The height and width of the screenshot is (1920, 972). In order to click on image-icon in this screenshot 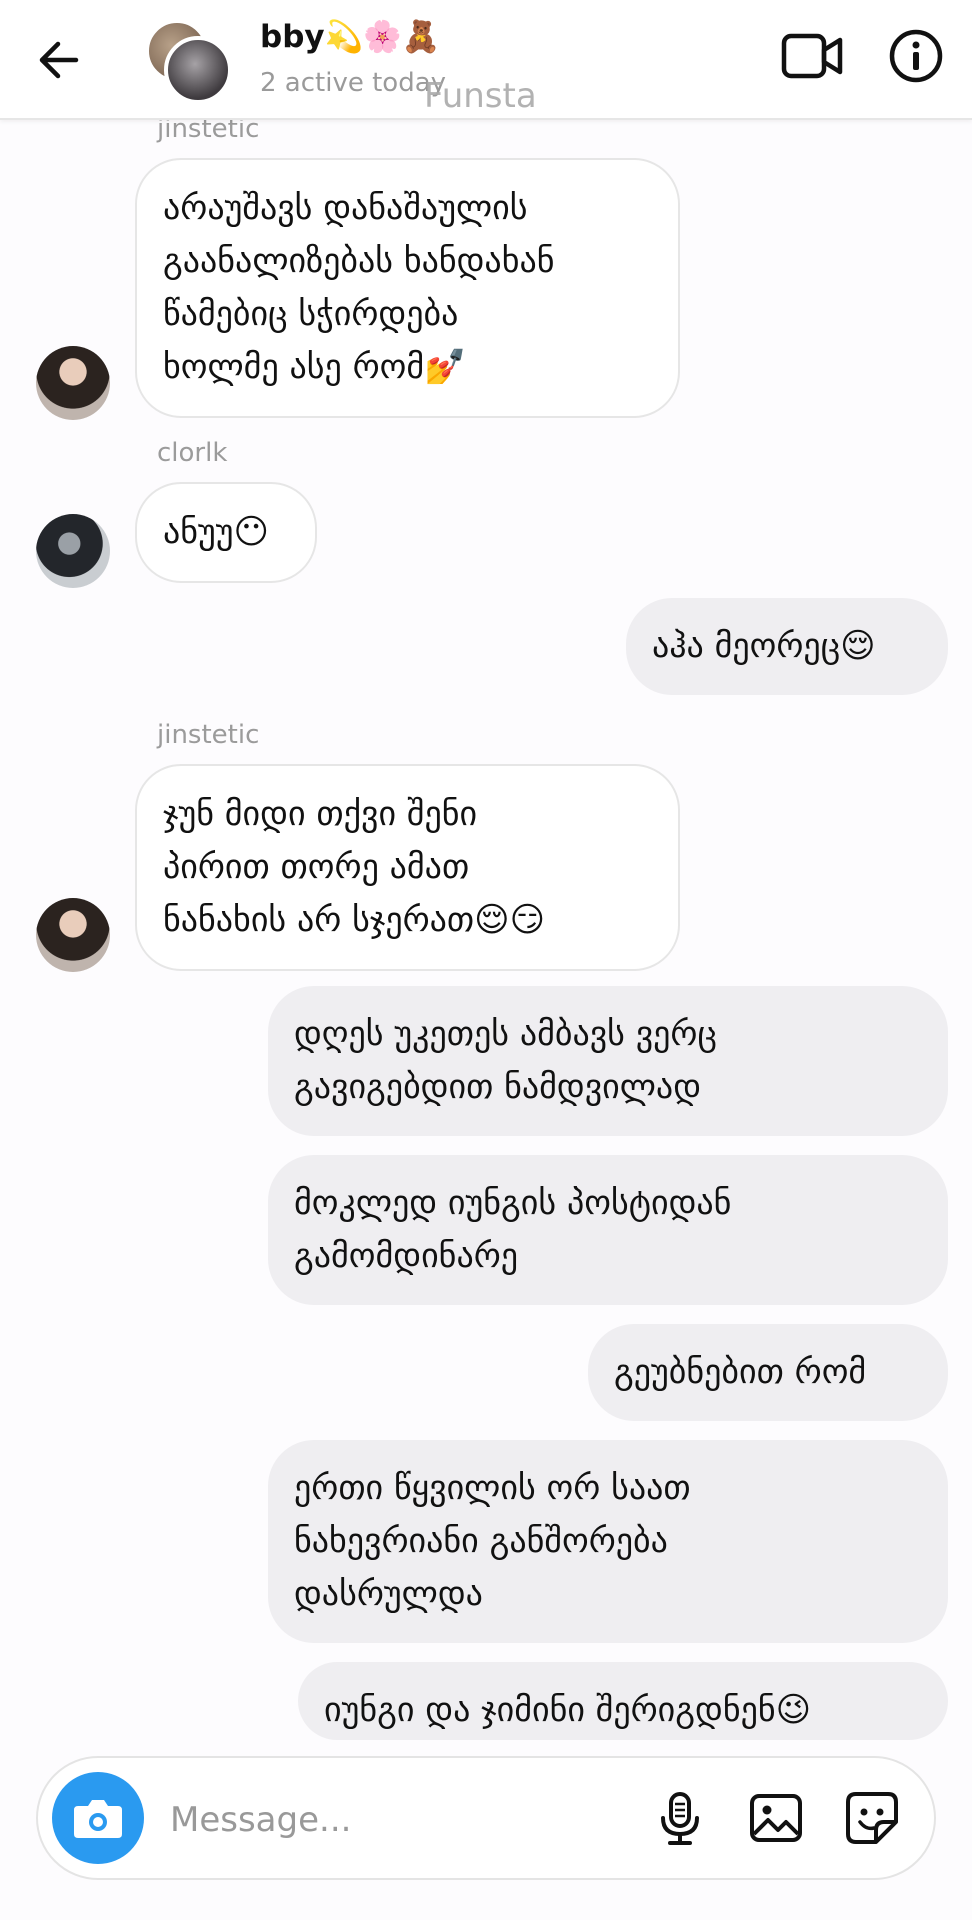, I will do `click(776, 1818)`.